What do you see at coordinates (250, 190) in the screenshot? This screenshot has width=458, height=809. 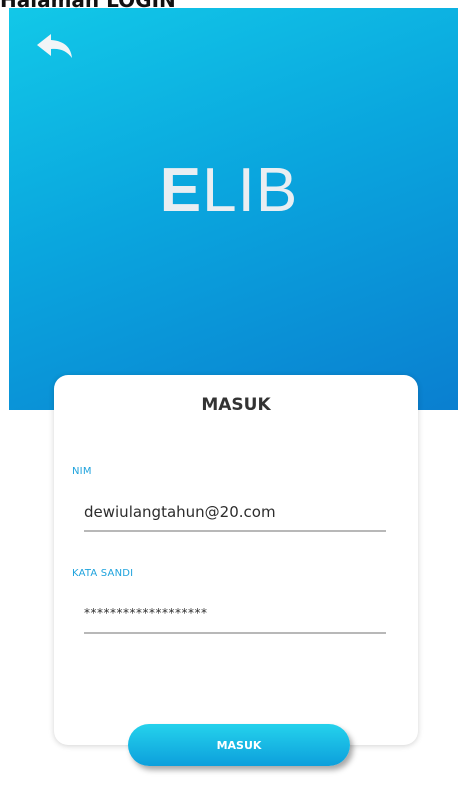 I see `logo-letters-lib: LIB` at bounding box center [250, 190].